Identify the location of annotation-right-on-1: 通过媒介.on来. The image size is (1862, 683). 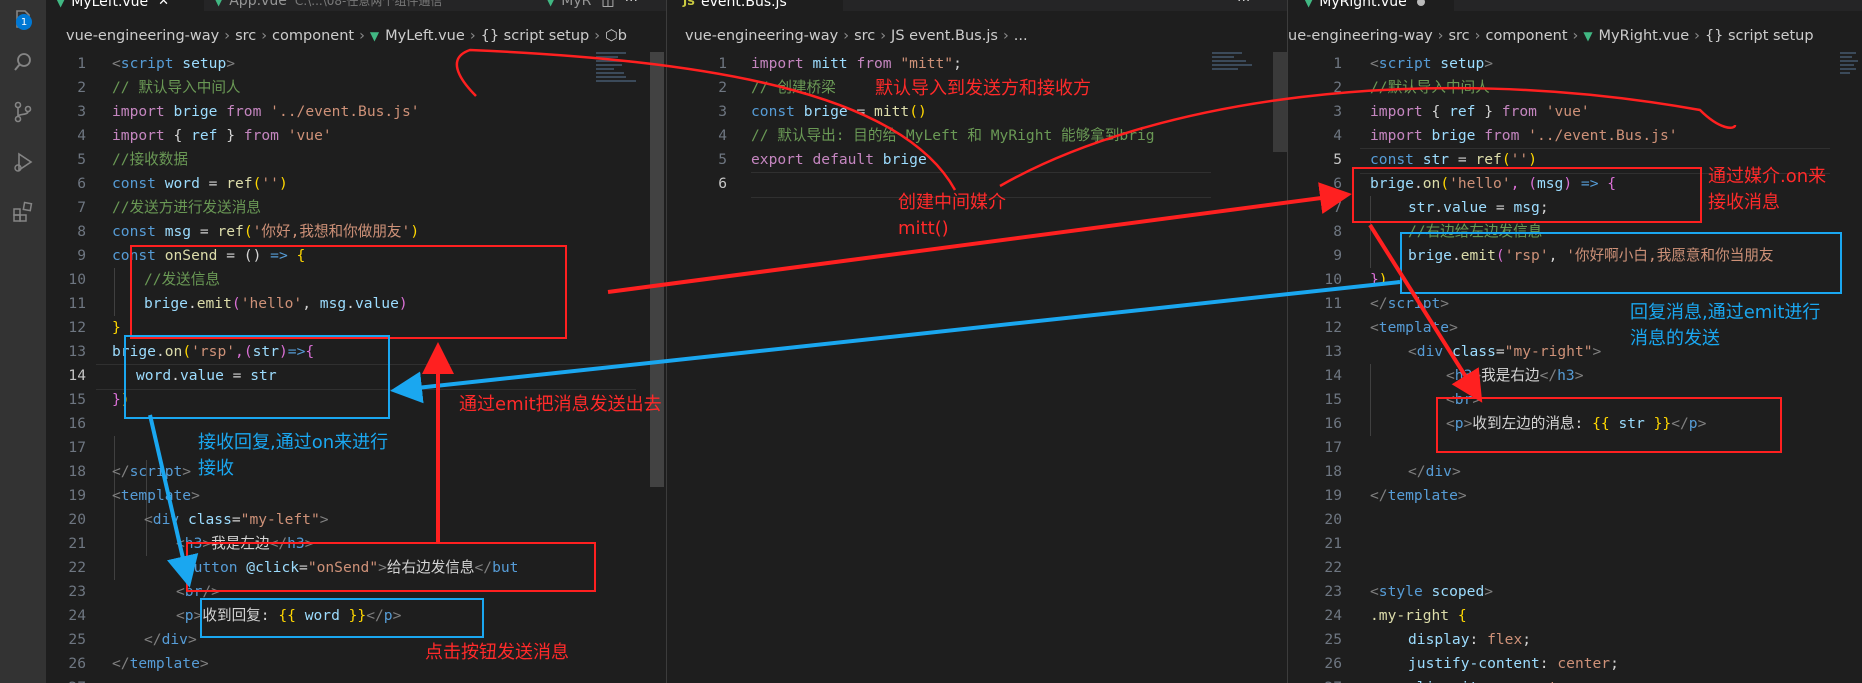
(1767, 176).